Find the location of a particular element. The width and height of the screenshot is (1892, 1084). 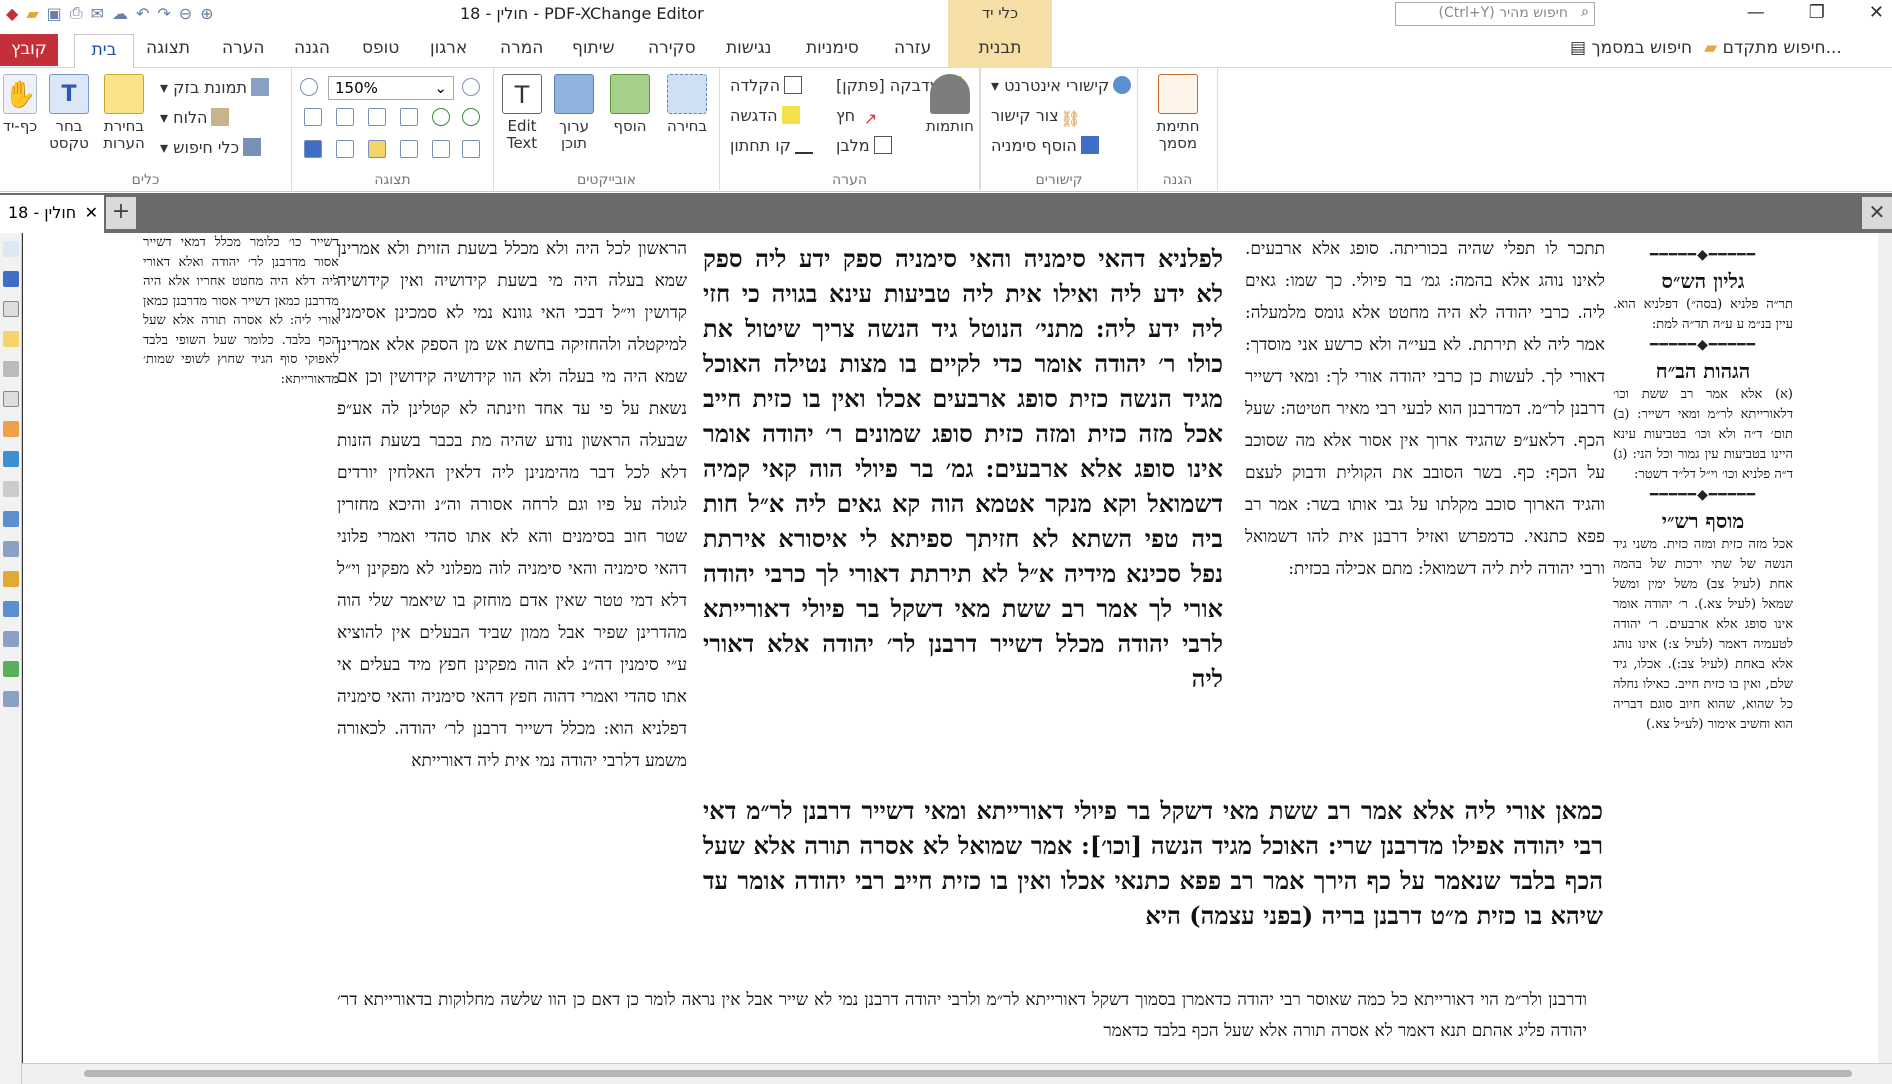

tab-format: תבנית is located at coordinates (1000, 48).